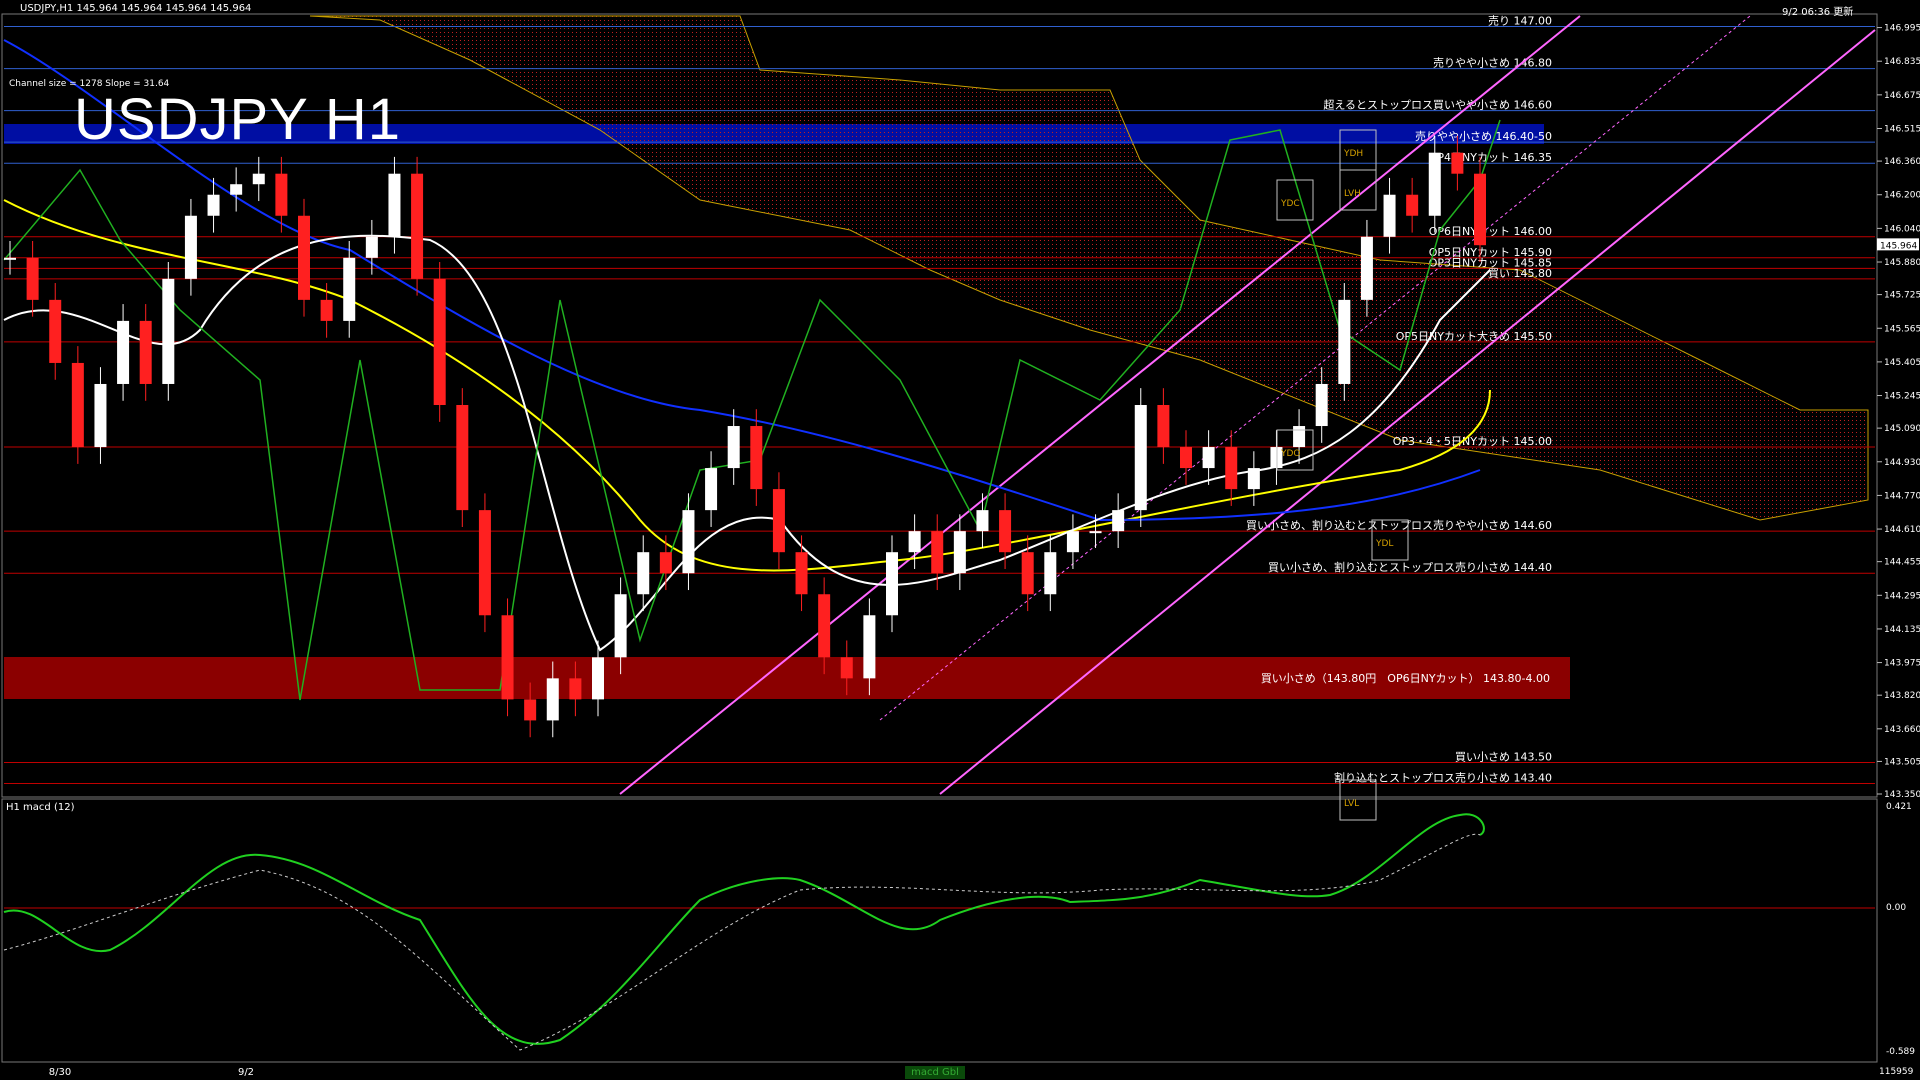 The width and height of the screenshot is (1920, 1080). What do you see at coordinates (1902, 162) in the screenshot?
I see `axis-tick-label: 146.360` at bounding box center [1902, 162].